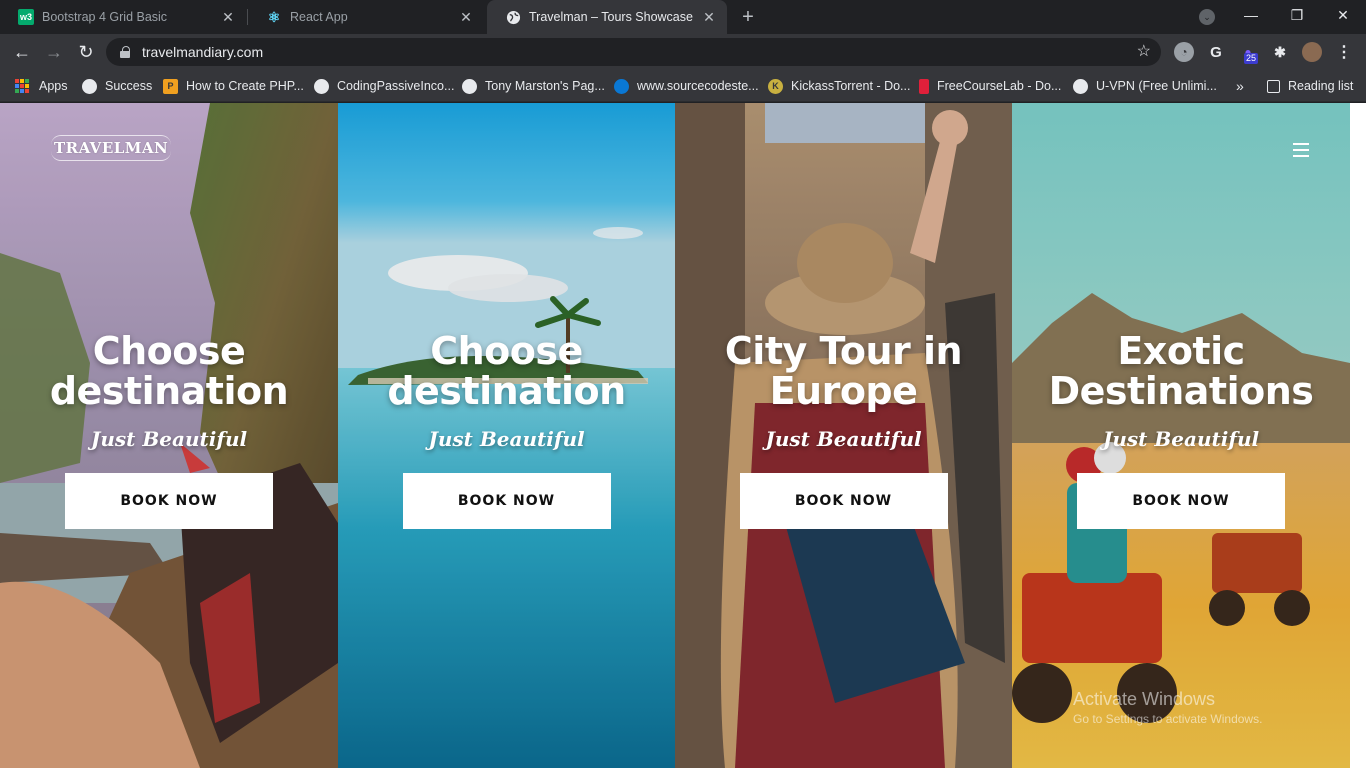  What do you see at coordinates (125, 52) in the screenshot?
I see `lock-icon` at bounding box center [125, 52].